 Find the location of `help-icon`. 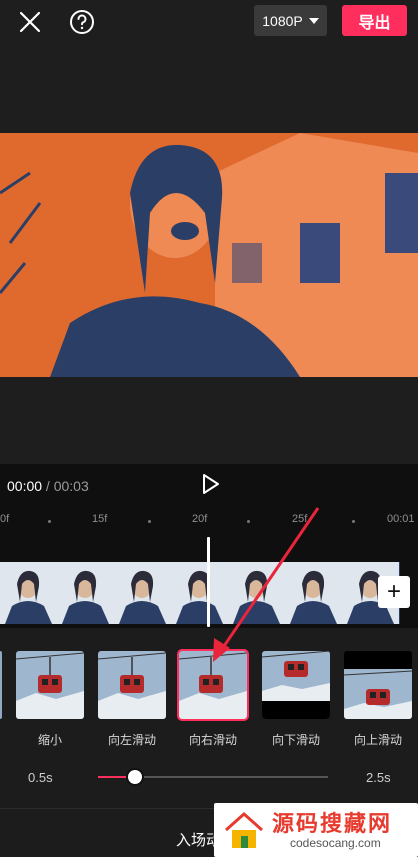

help-icon is located at coordinates (82, 22).